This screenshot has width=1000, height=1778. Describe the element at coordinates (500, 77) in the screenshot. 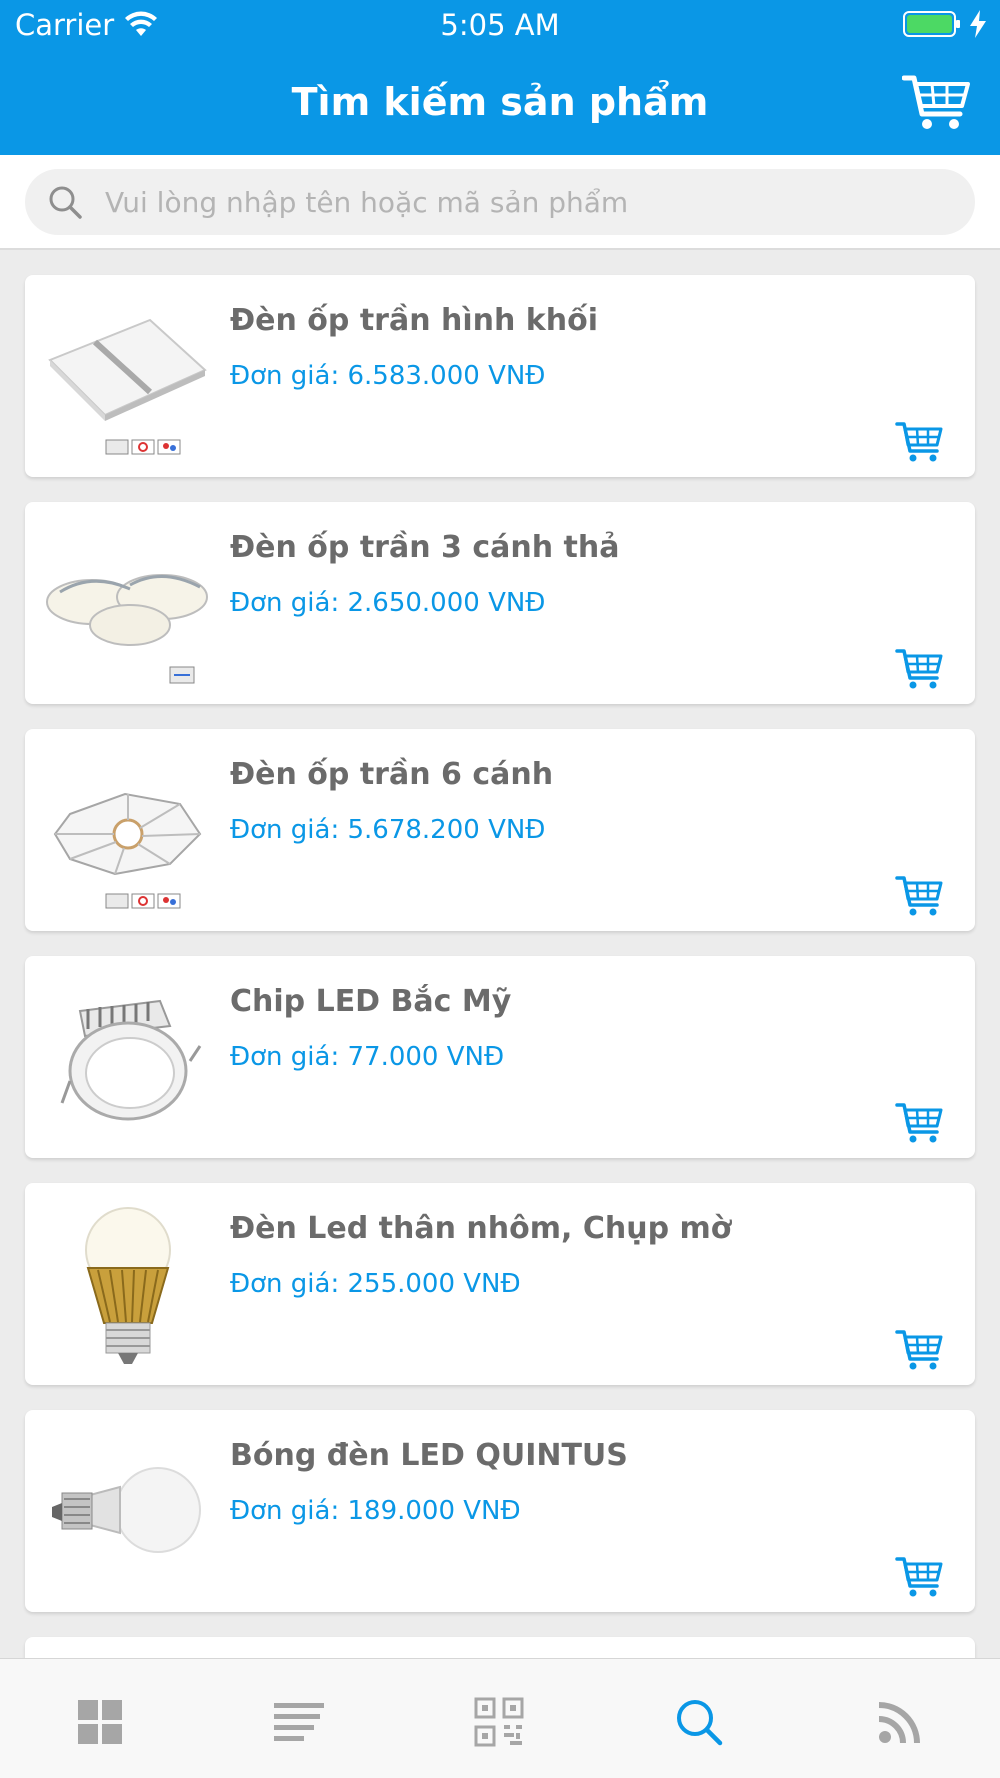

I see `app-header: Carrier 5:05 AM Tìm kiếm sản phẩm` at that location.